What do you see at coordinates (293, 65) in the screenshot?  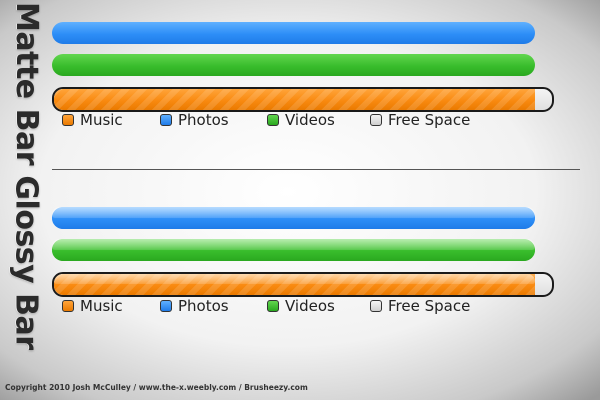 I see `videos-bar-matte` at bounding box center [293, 65].